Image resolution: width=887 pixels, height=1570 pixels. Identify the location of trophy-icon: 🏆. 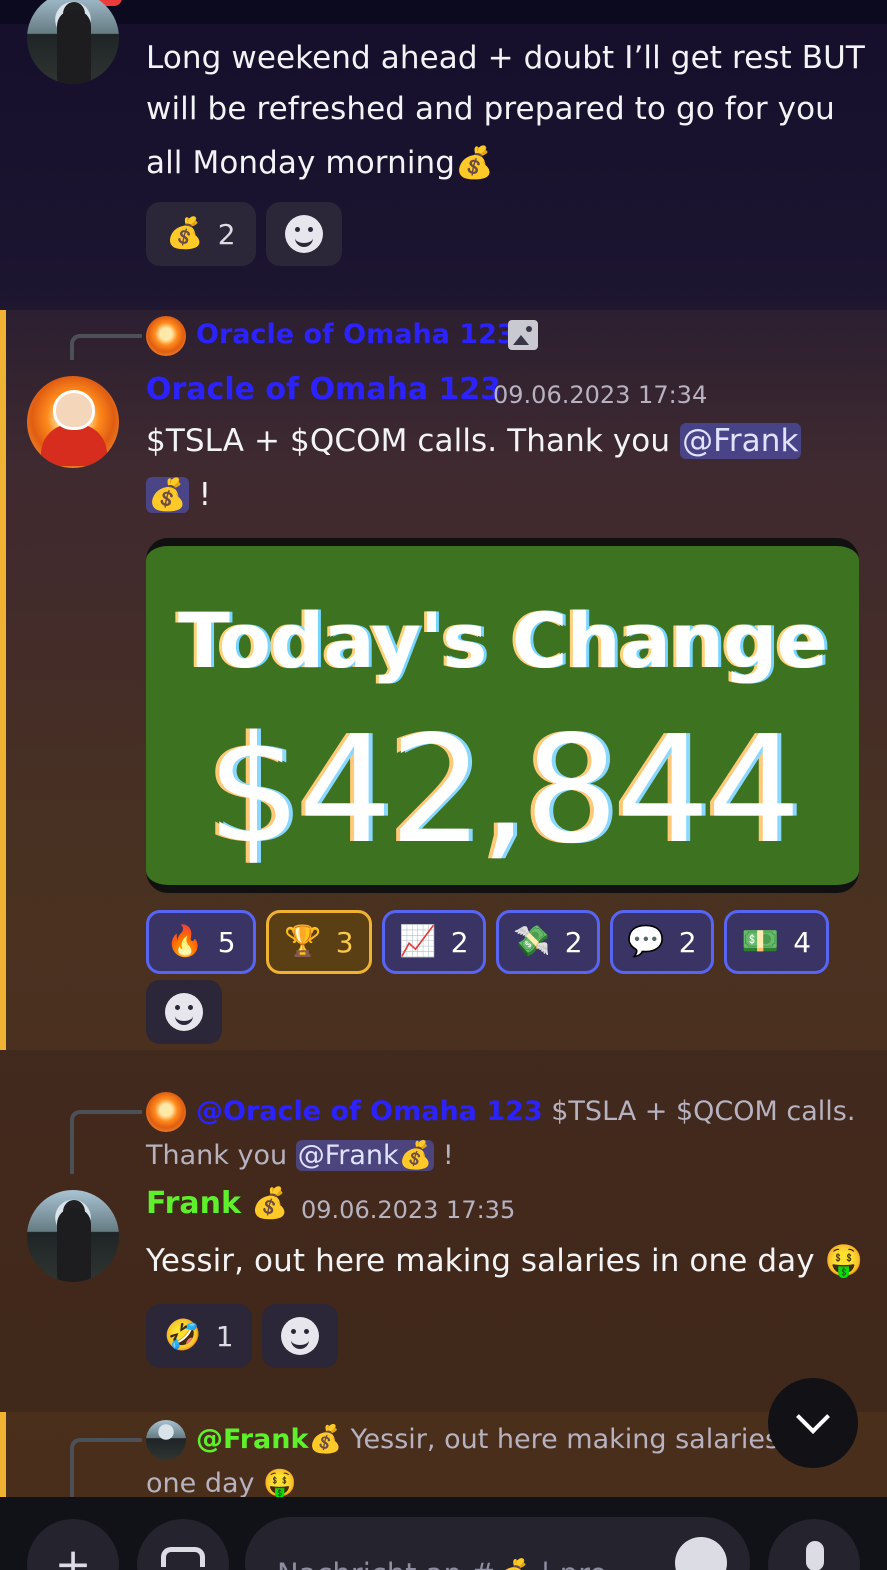
(303, 941).